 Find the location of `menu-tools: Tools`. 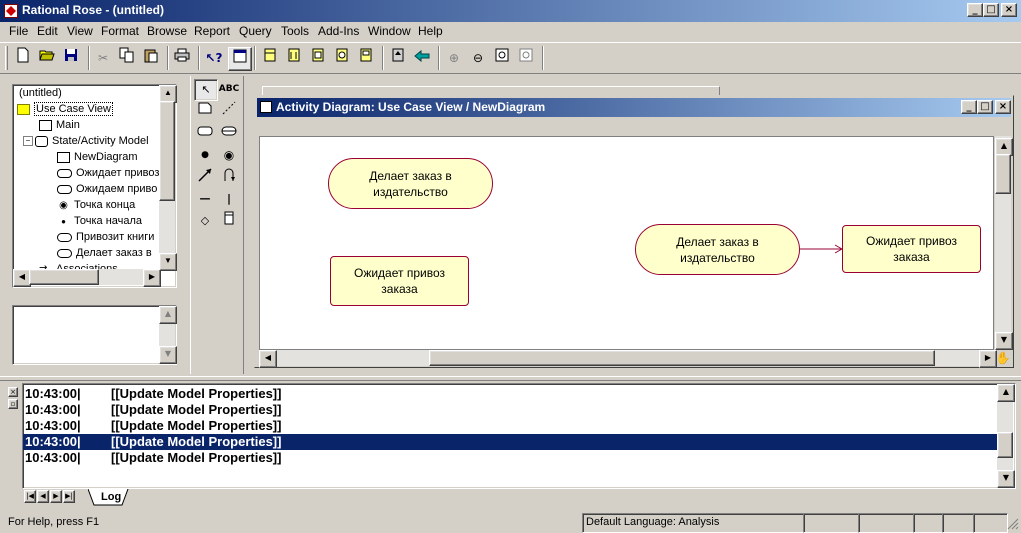

menu-tools: Tools is located at coordinates (295, 31).